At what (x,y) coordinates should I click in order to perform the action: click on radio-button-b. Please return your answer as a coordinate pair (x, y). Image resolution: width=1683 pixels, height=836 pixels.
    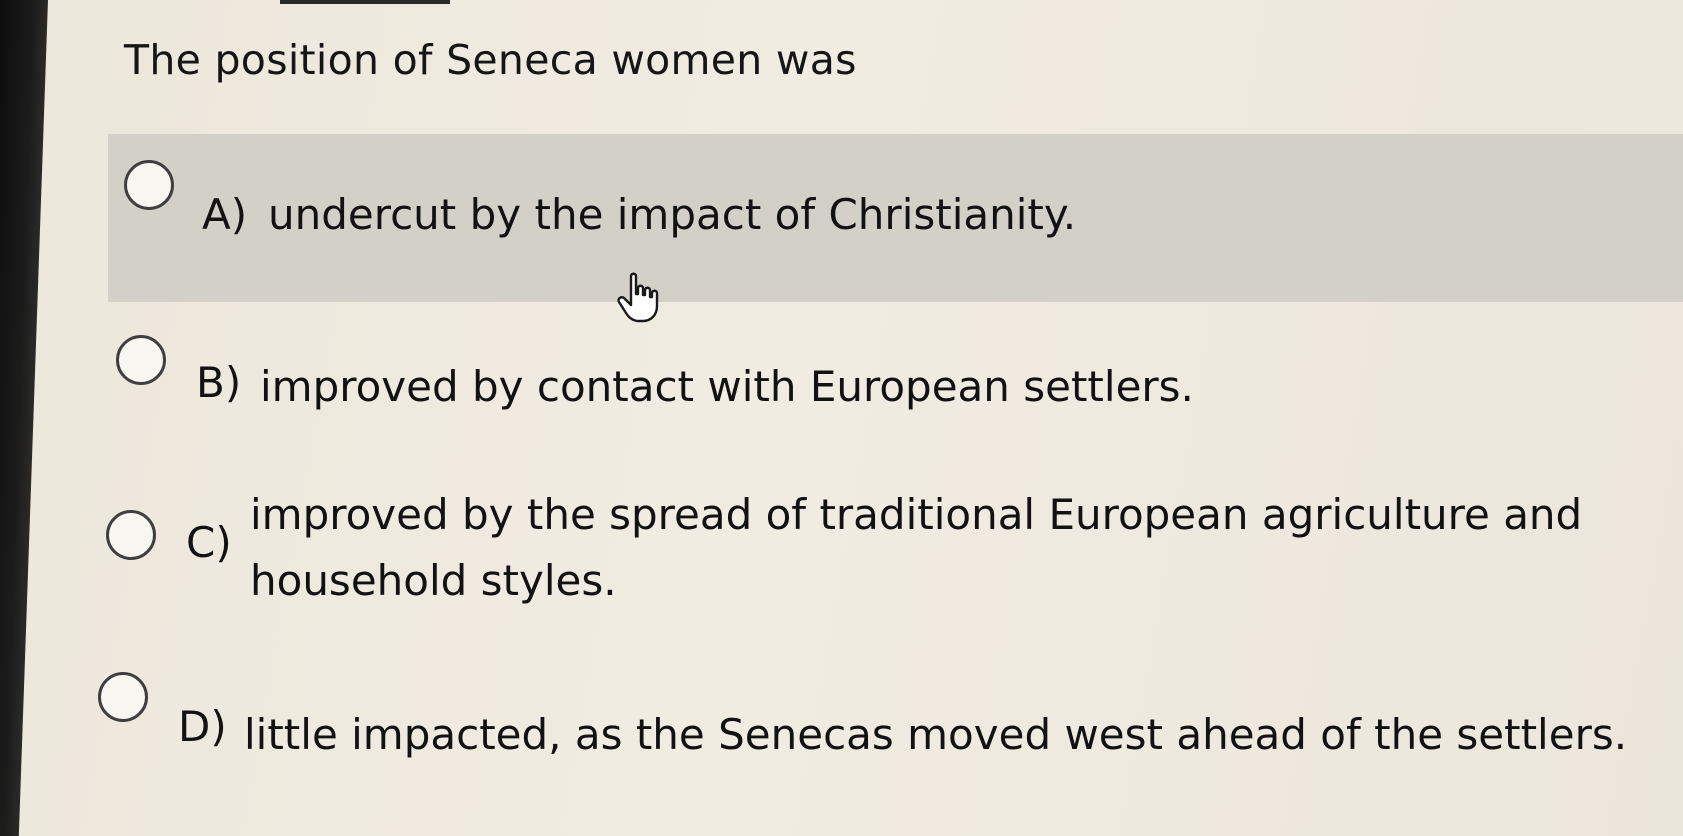
    Looking at the image, I should click on (141, 360).